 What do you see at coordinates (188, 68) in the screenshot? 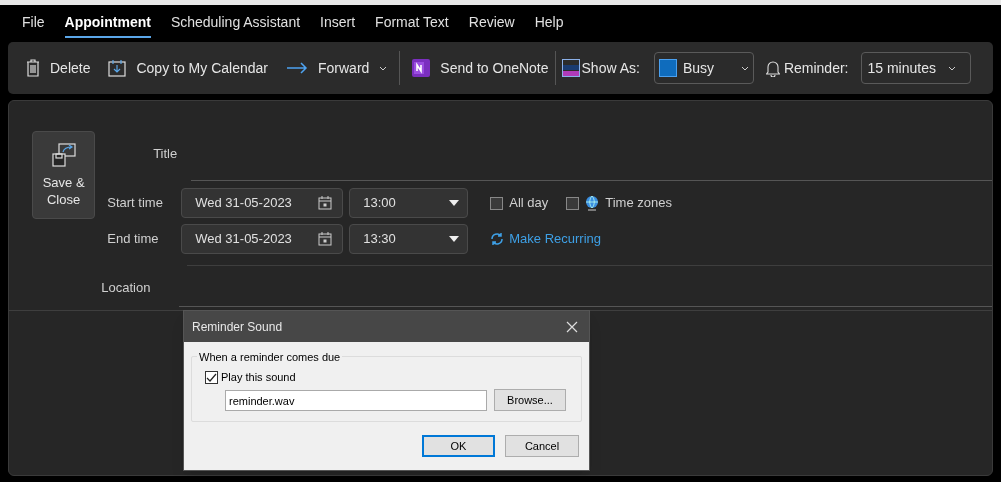
I see `copy-to-calendar-button: Copy to My Calendar` at bounding box center [188, 68].